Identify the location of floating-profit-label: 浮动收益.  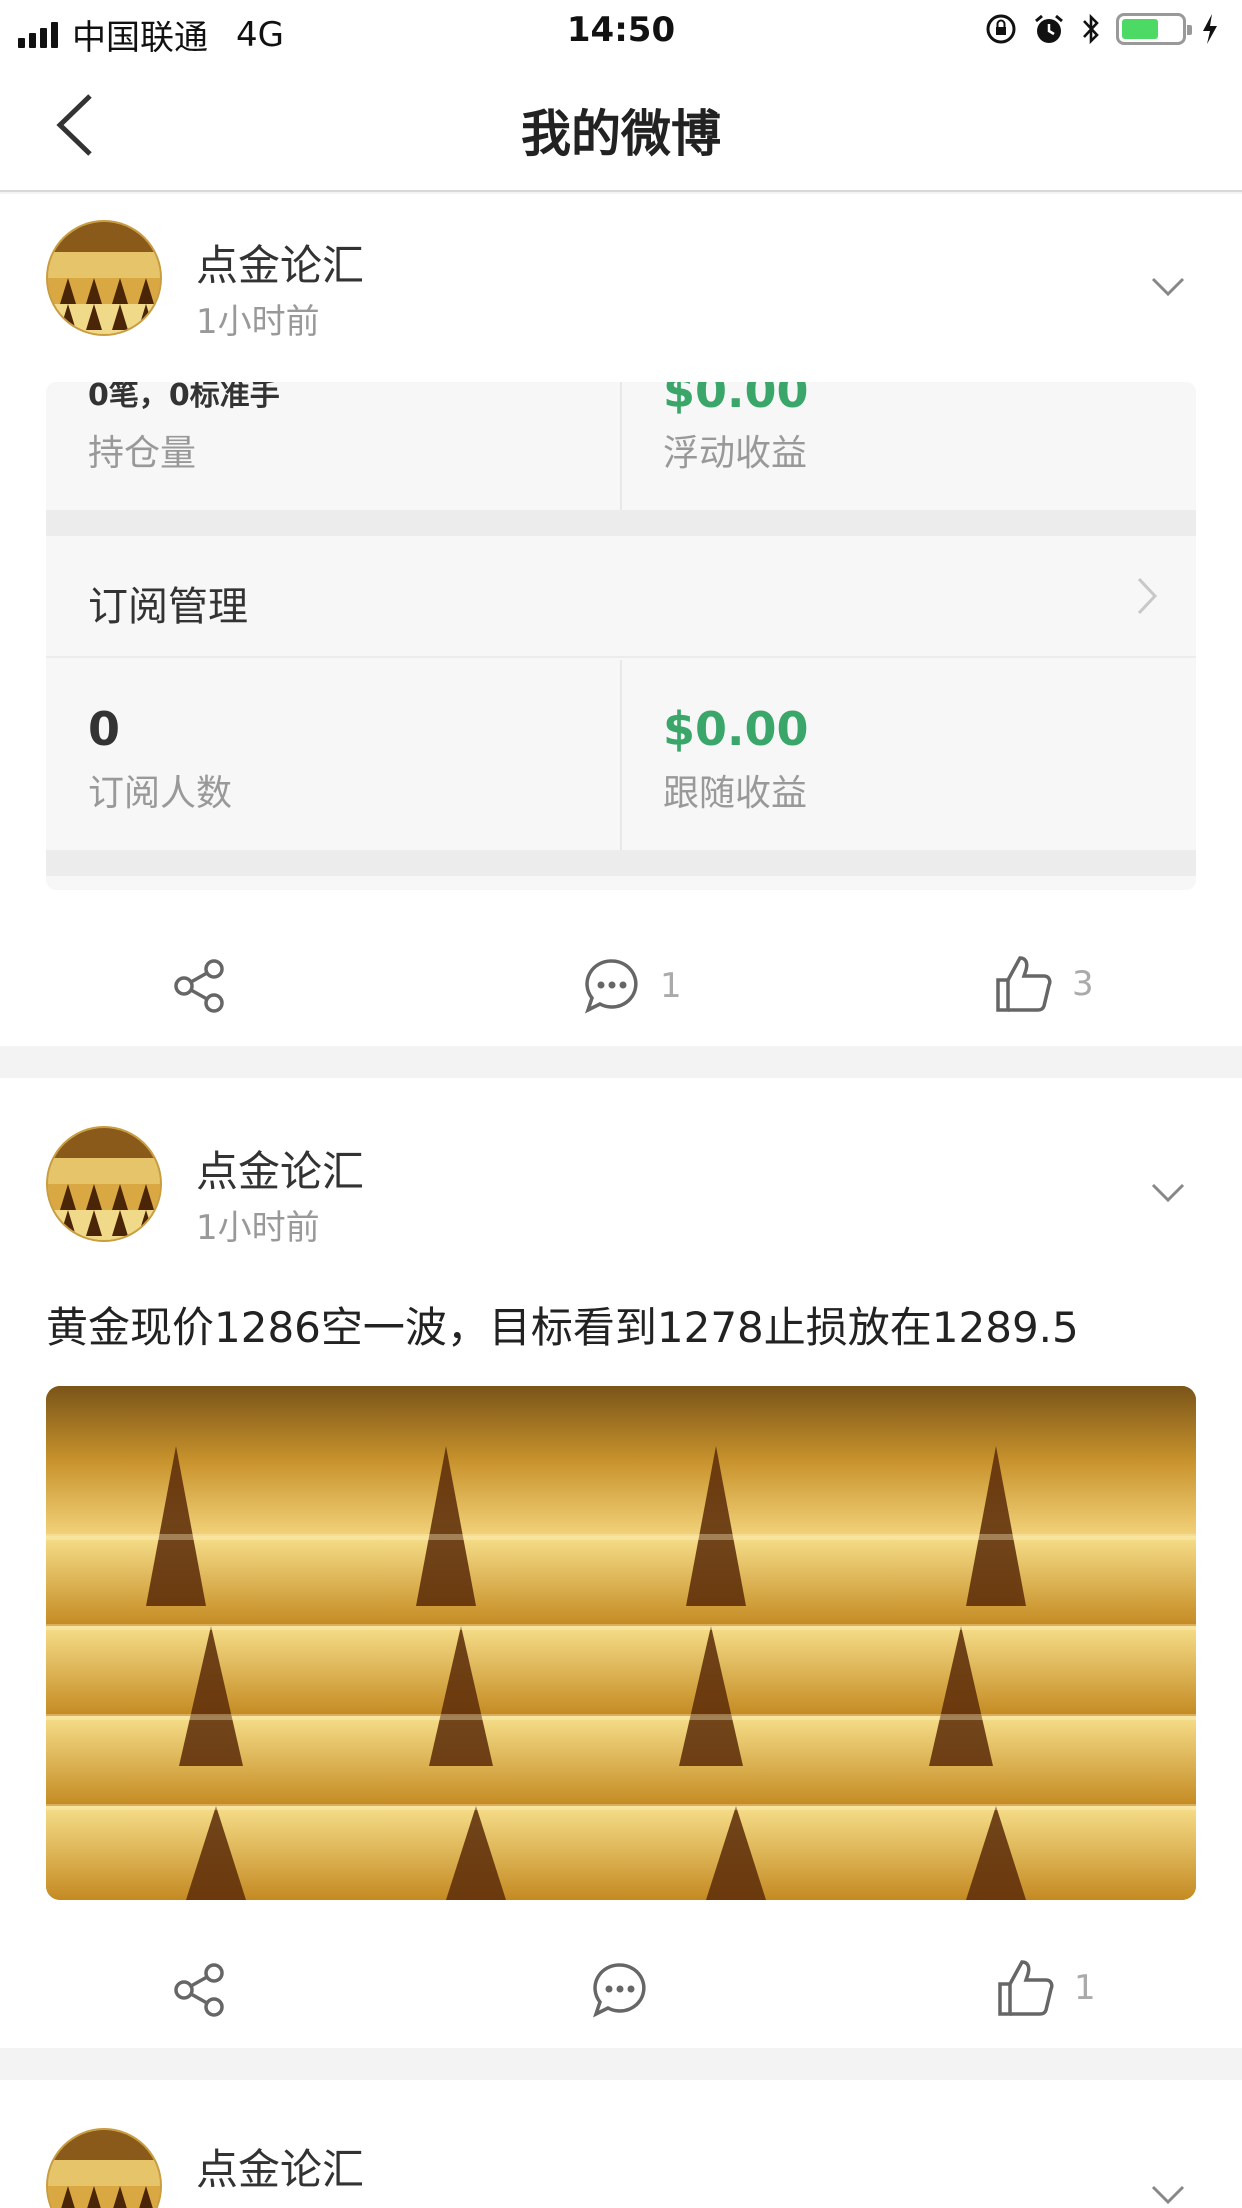
(735, 453).